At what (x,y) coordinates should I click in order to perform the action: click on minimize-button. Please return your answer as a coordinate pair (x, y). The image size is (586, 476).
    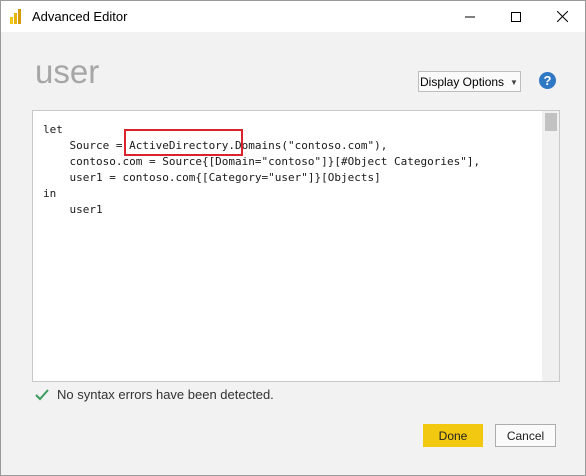
    Looking at the image, I should click on (470, 16).